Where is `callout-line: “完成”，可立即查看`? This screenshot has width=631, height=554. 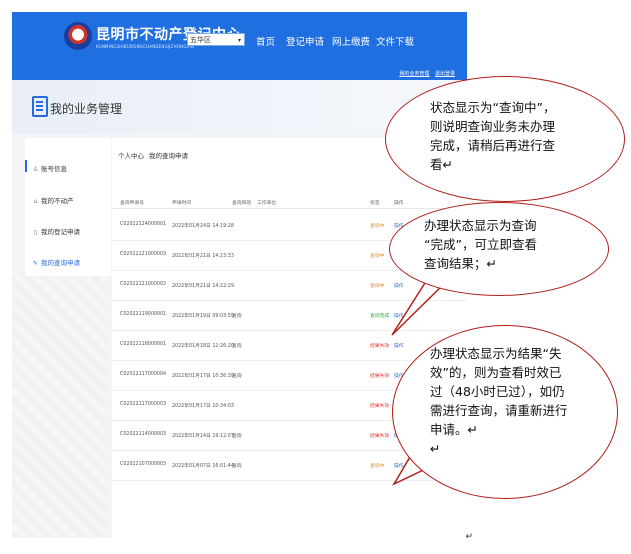 callout-line: “完成”，可立即查看 is located at coordinates (480, 244).